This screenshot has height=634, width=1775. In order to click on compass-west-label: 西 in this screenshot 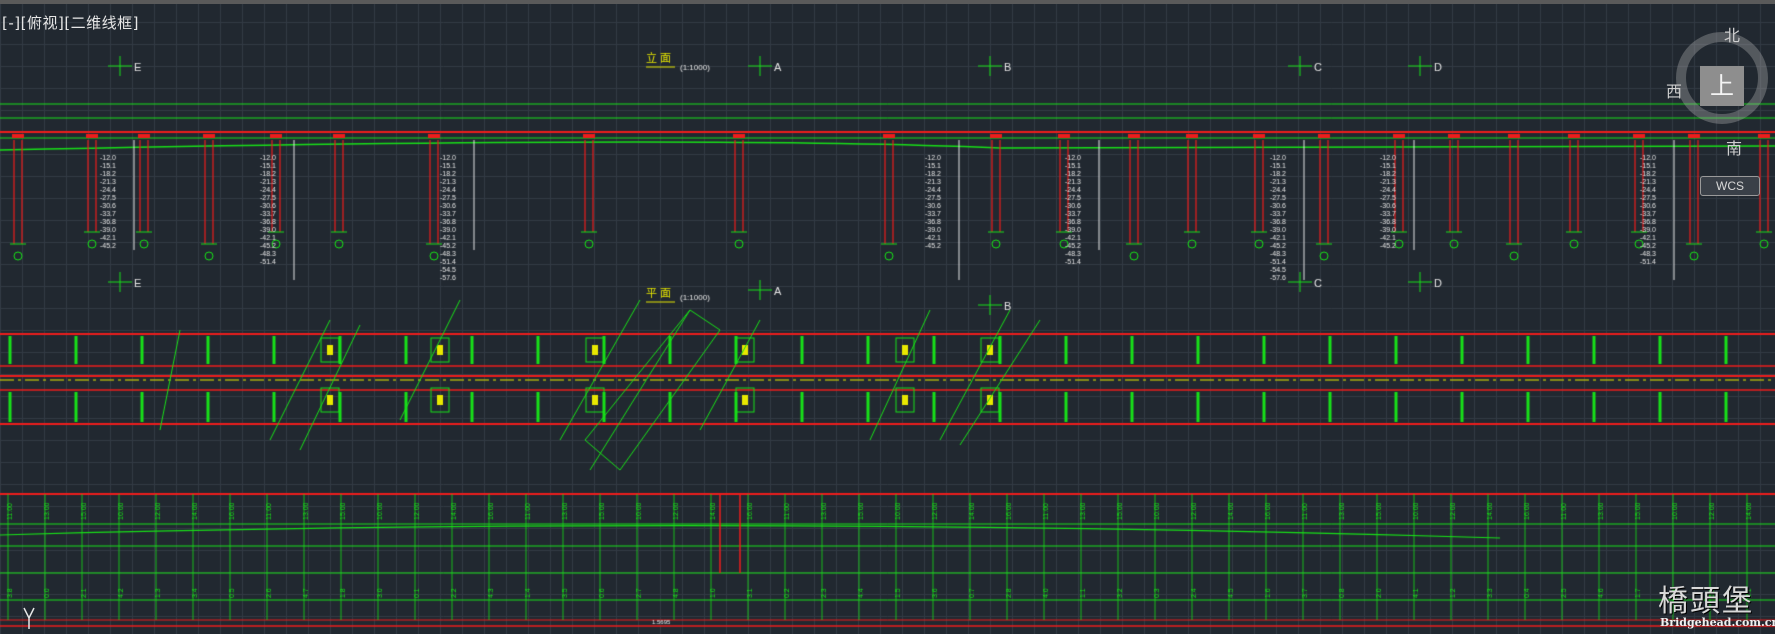, I will do `click(1674, 90)`.